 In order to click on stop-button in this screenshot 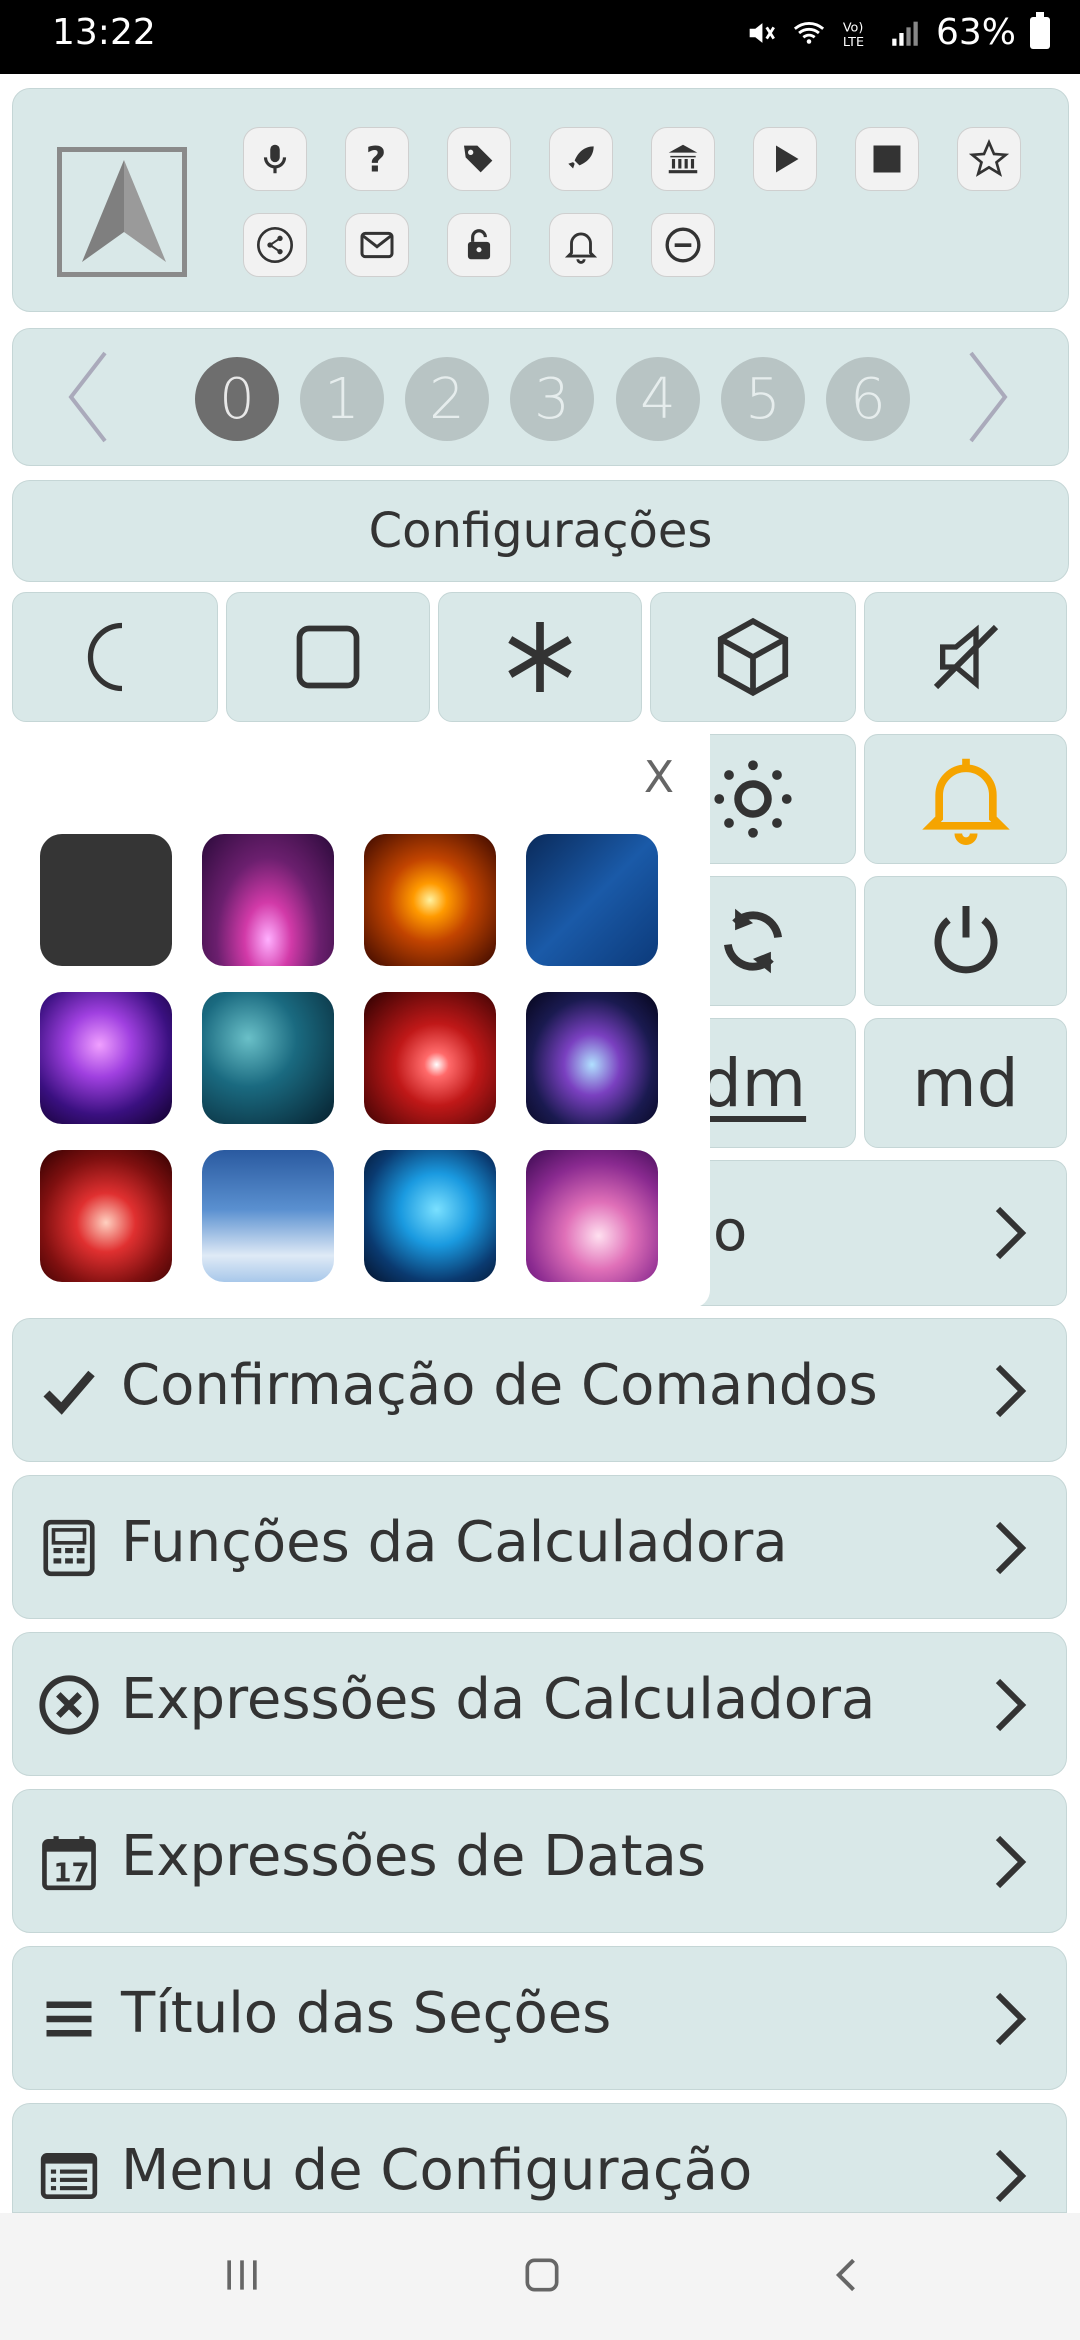, I will do `click(887, 159)`.